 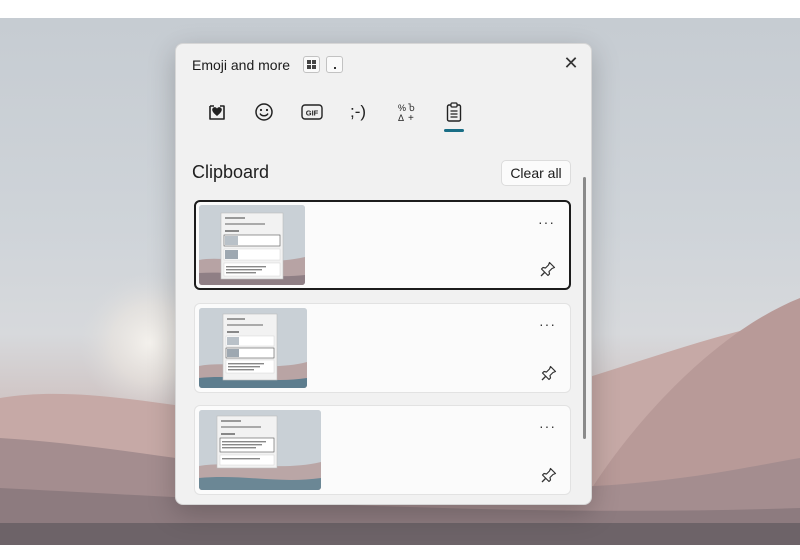 What do you see at coordinates (334, 64) in the screenshot?
I see `period-key-icon` at bounding box center [334, 64].